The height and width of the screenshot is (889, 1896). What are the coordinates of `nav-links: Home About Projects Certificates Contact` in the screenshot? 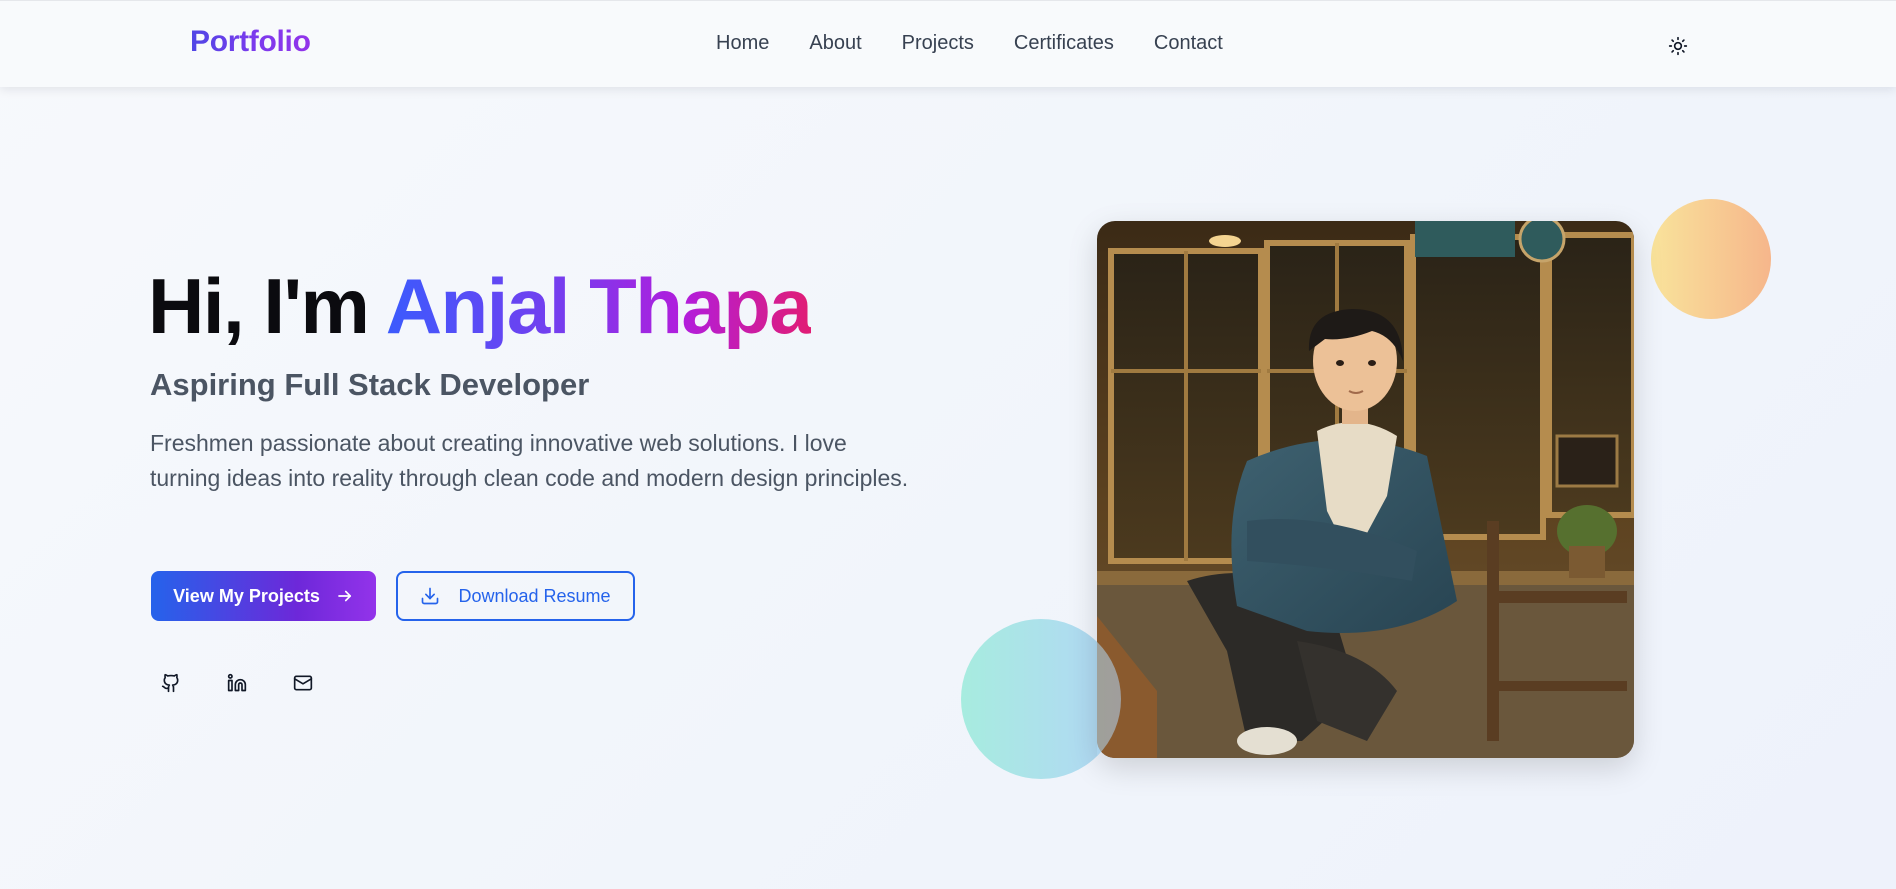 It's located at (969, 43).